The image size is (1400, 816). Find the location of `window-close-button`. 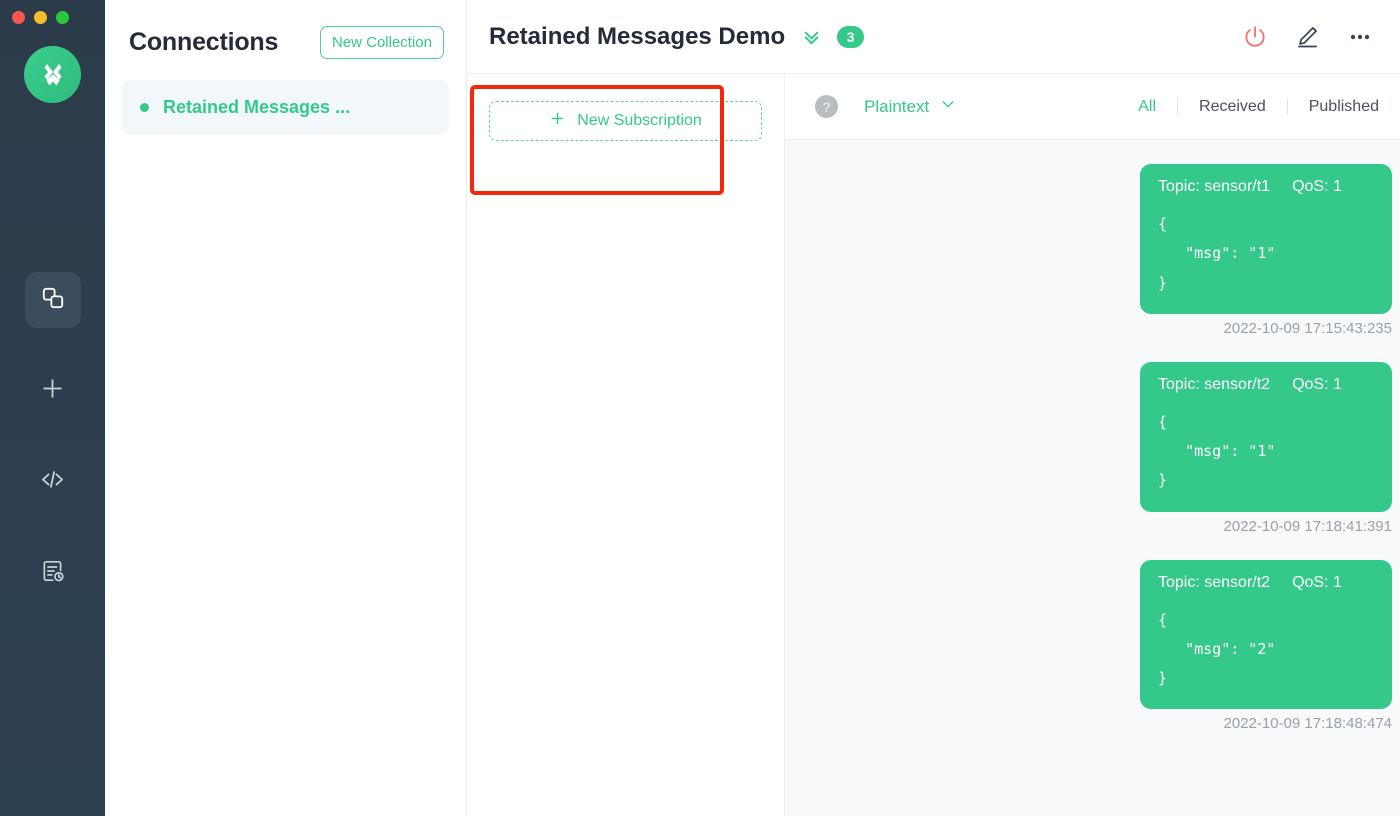

window-close-button is located at coordinates (18, 17).